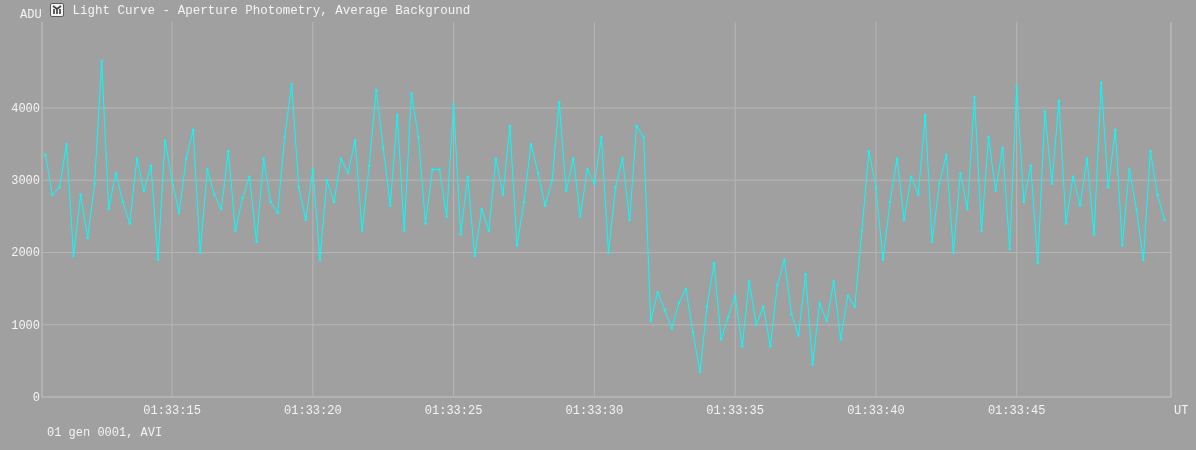  Describe the element at coordinates (25, 253) in the screenshot. I see `tick-label: 2000` at that location.